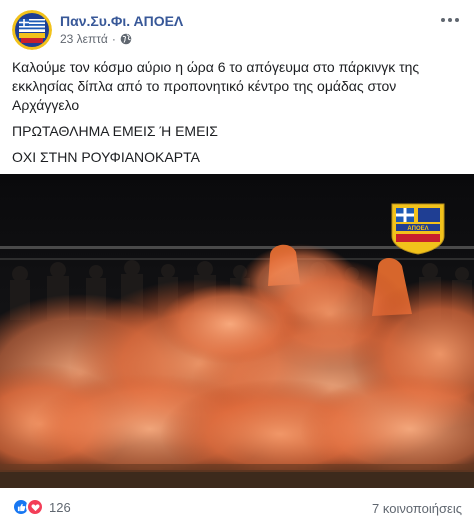 Image resolution: width=474 pixels, height=531 pixels. Describe the element at coordinates (417, 508) in the screenshot. I see `shares-count-link: 7 κοινοποιήσεις` at that location.